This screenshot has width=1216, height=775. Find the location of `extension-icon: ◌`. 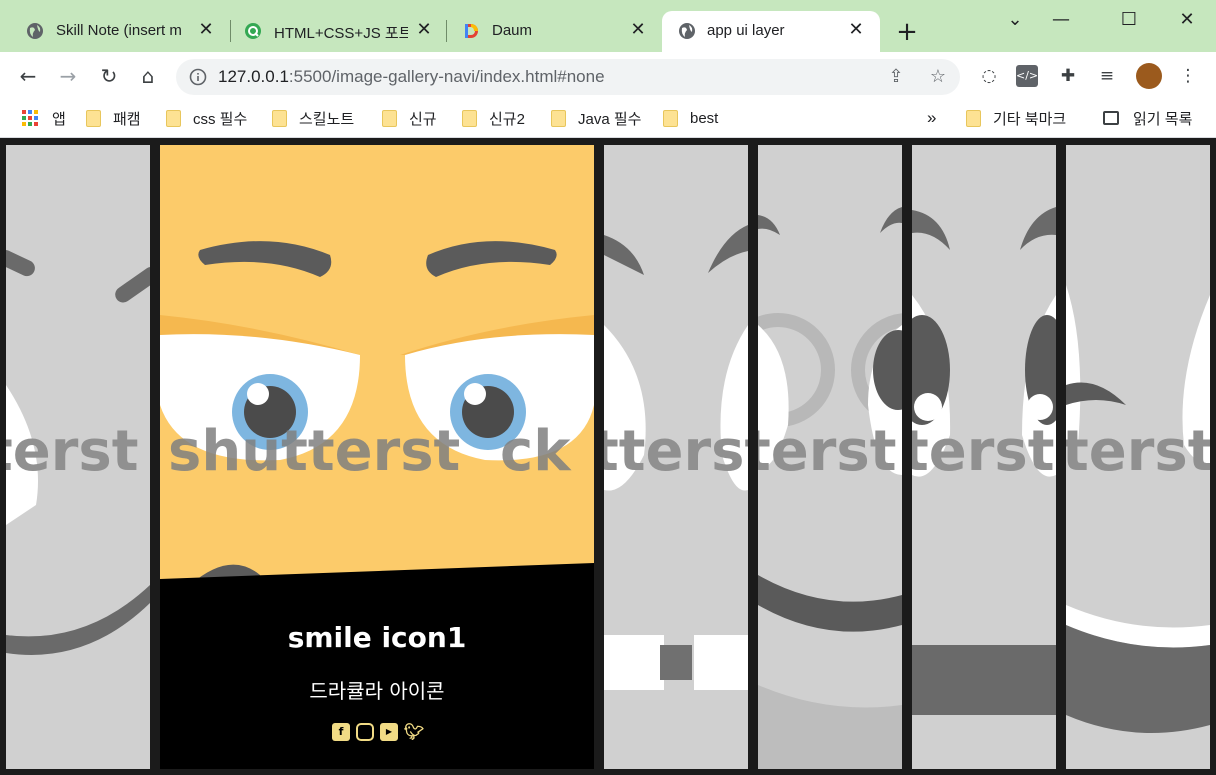

extension-icon: ◌ is located at coordinates (989, 76).